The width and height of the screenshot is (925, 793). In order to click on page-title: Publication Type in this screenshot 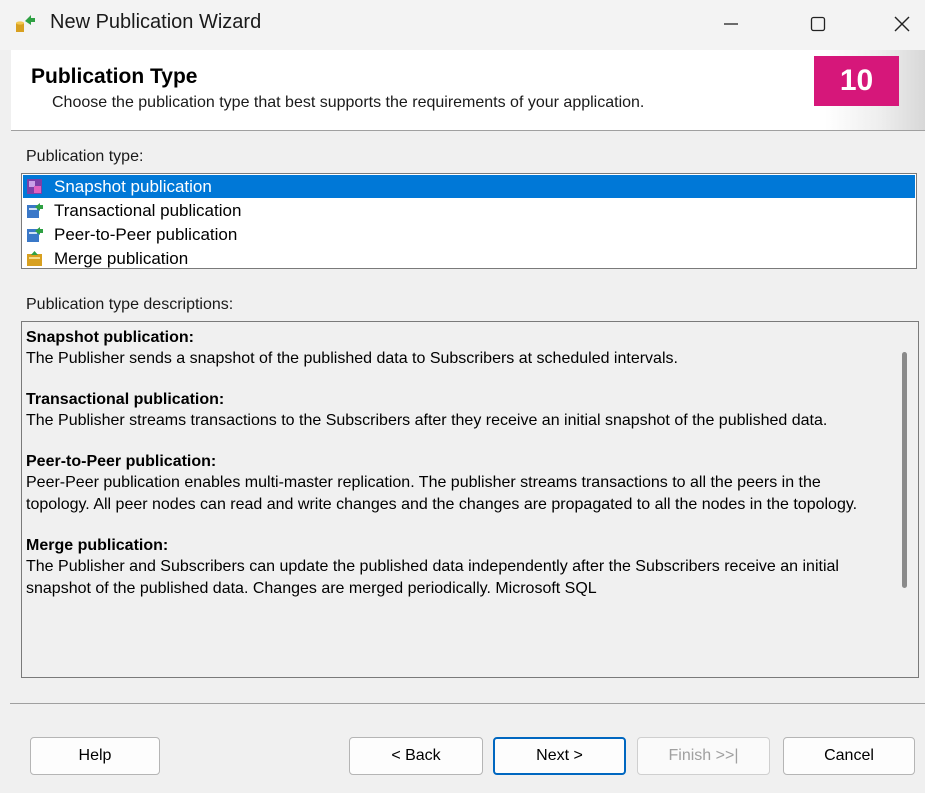, I will do `click(114, 76)`.